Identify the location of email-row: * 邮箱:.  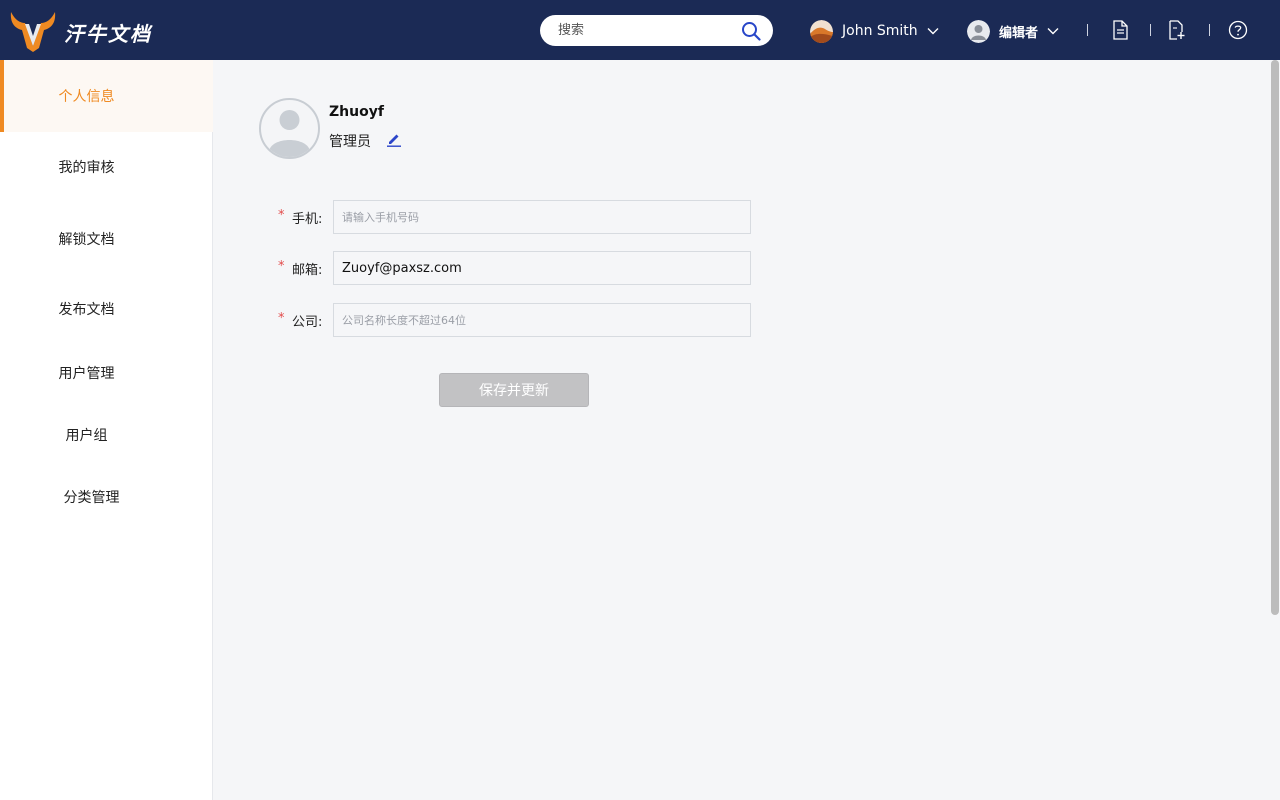
(514, 268).